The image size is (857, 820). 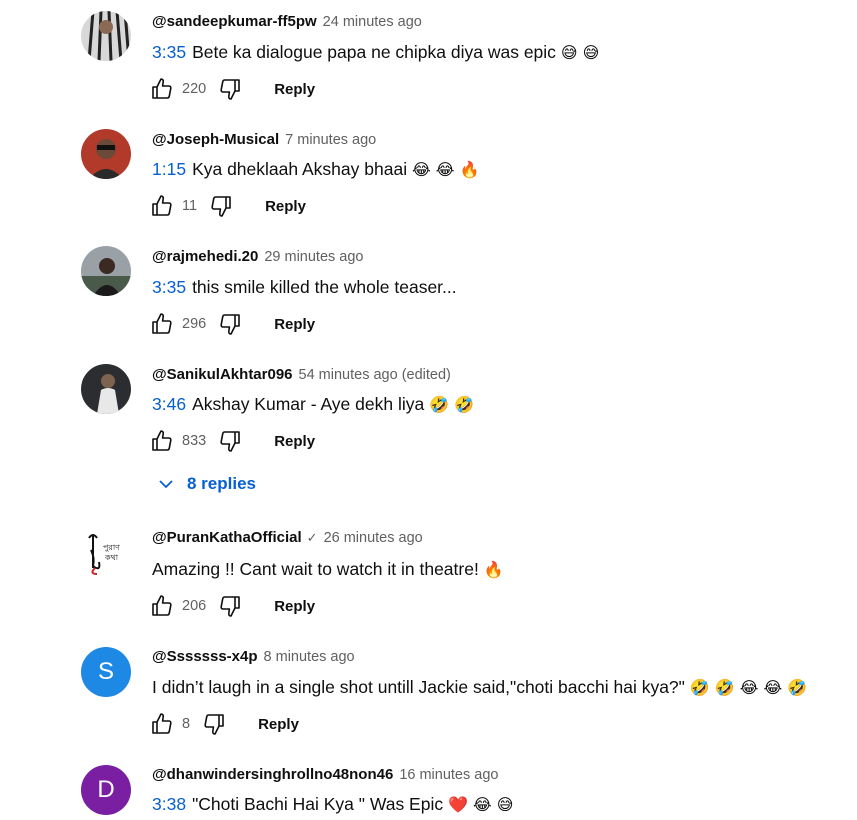 I want to click on like-count: 206, so click(x=194, y=606).